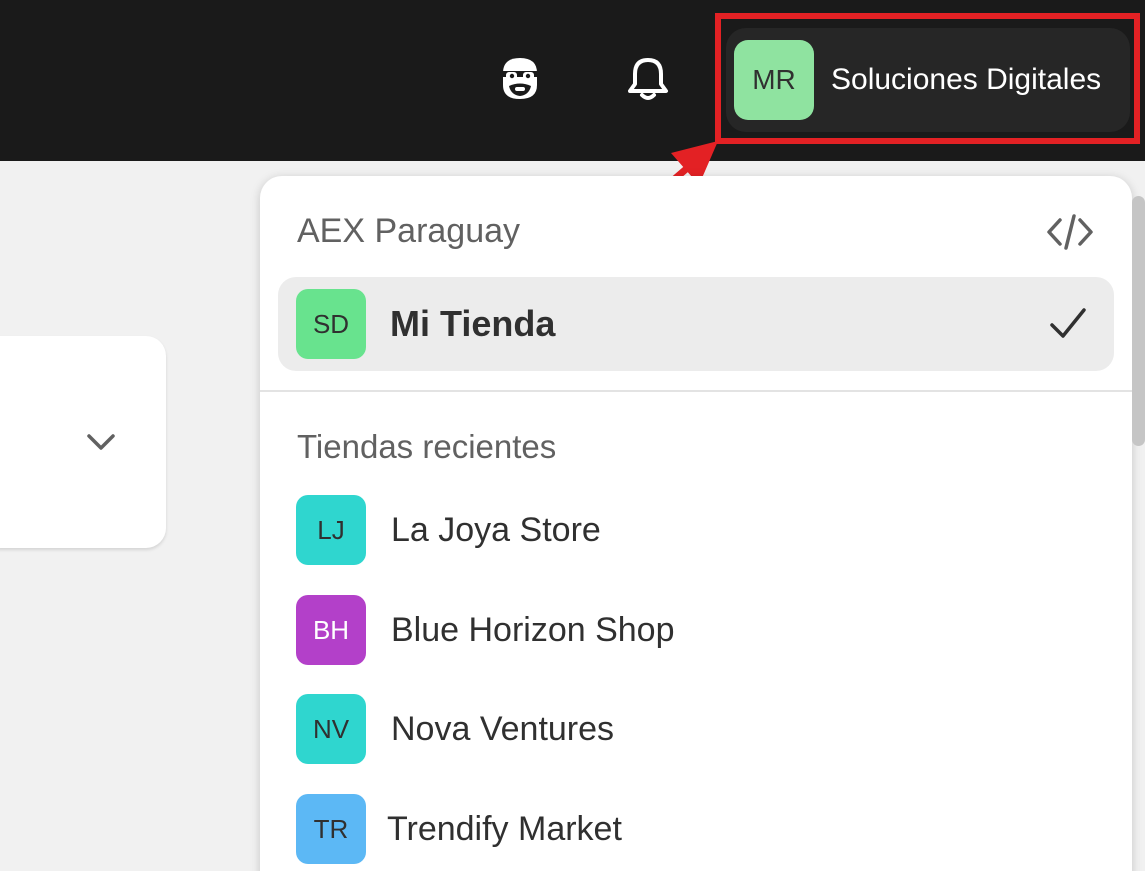 This screenshot has width=1145, height=871. I want to click on scrollbar, so click(1138, 321).